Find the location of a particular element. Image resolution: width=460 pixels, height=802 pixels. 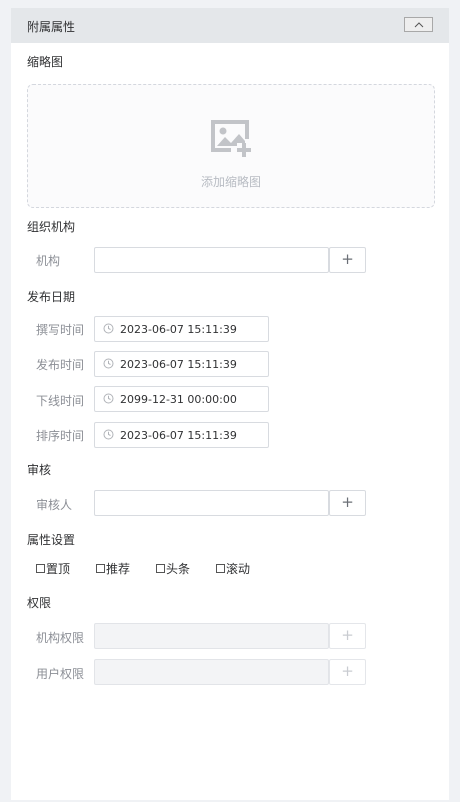

add-organization-button: + is located at coordinates (347, 260).